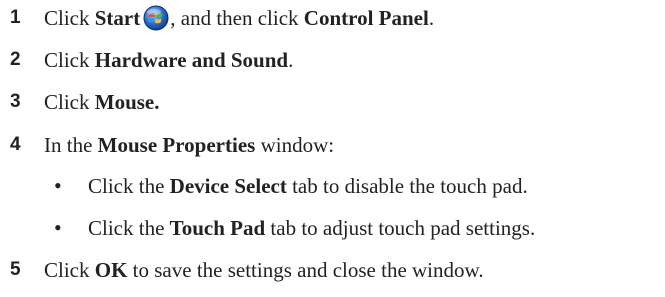  I want to click on step-text: In the Mouse Properties window:, so click(189, 145).